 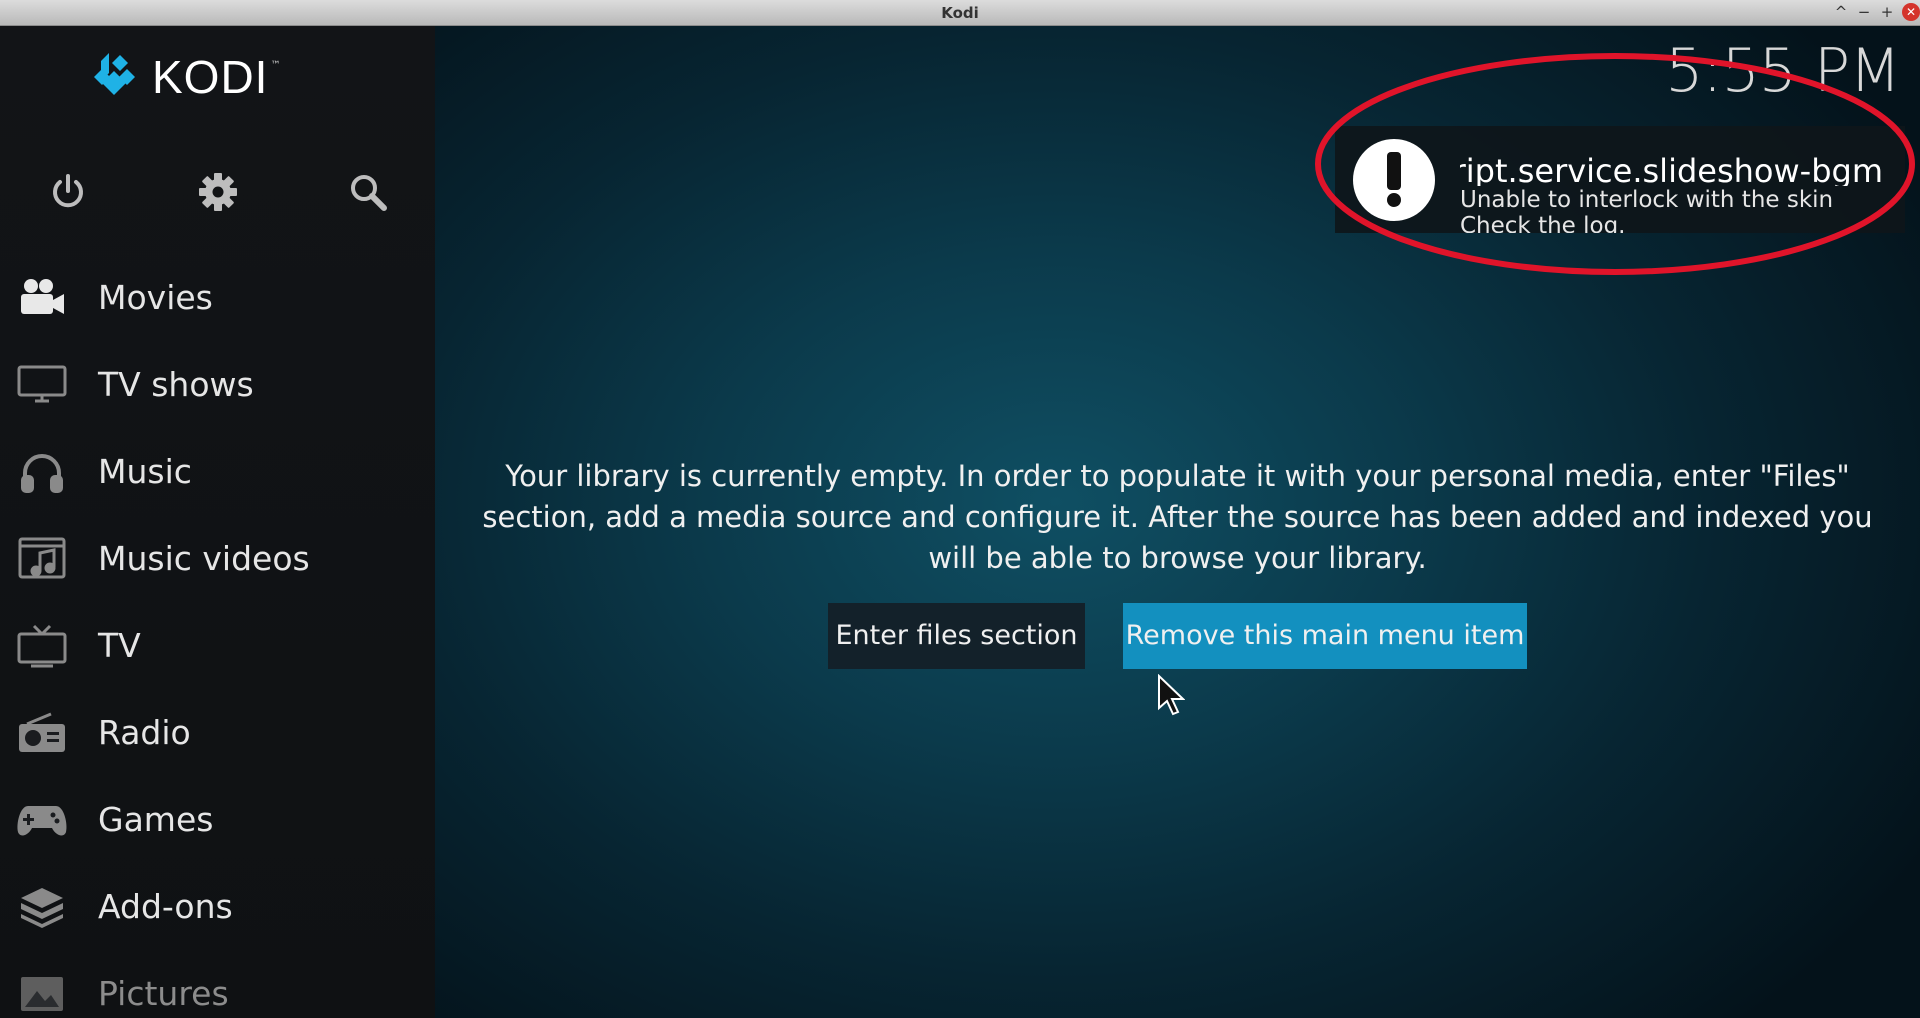 What do you see at coordinates (42, 385) in the screenshot?
I see `tv-monitor-icon` at bounding box center [42, 385].